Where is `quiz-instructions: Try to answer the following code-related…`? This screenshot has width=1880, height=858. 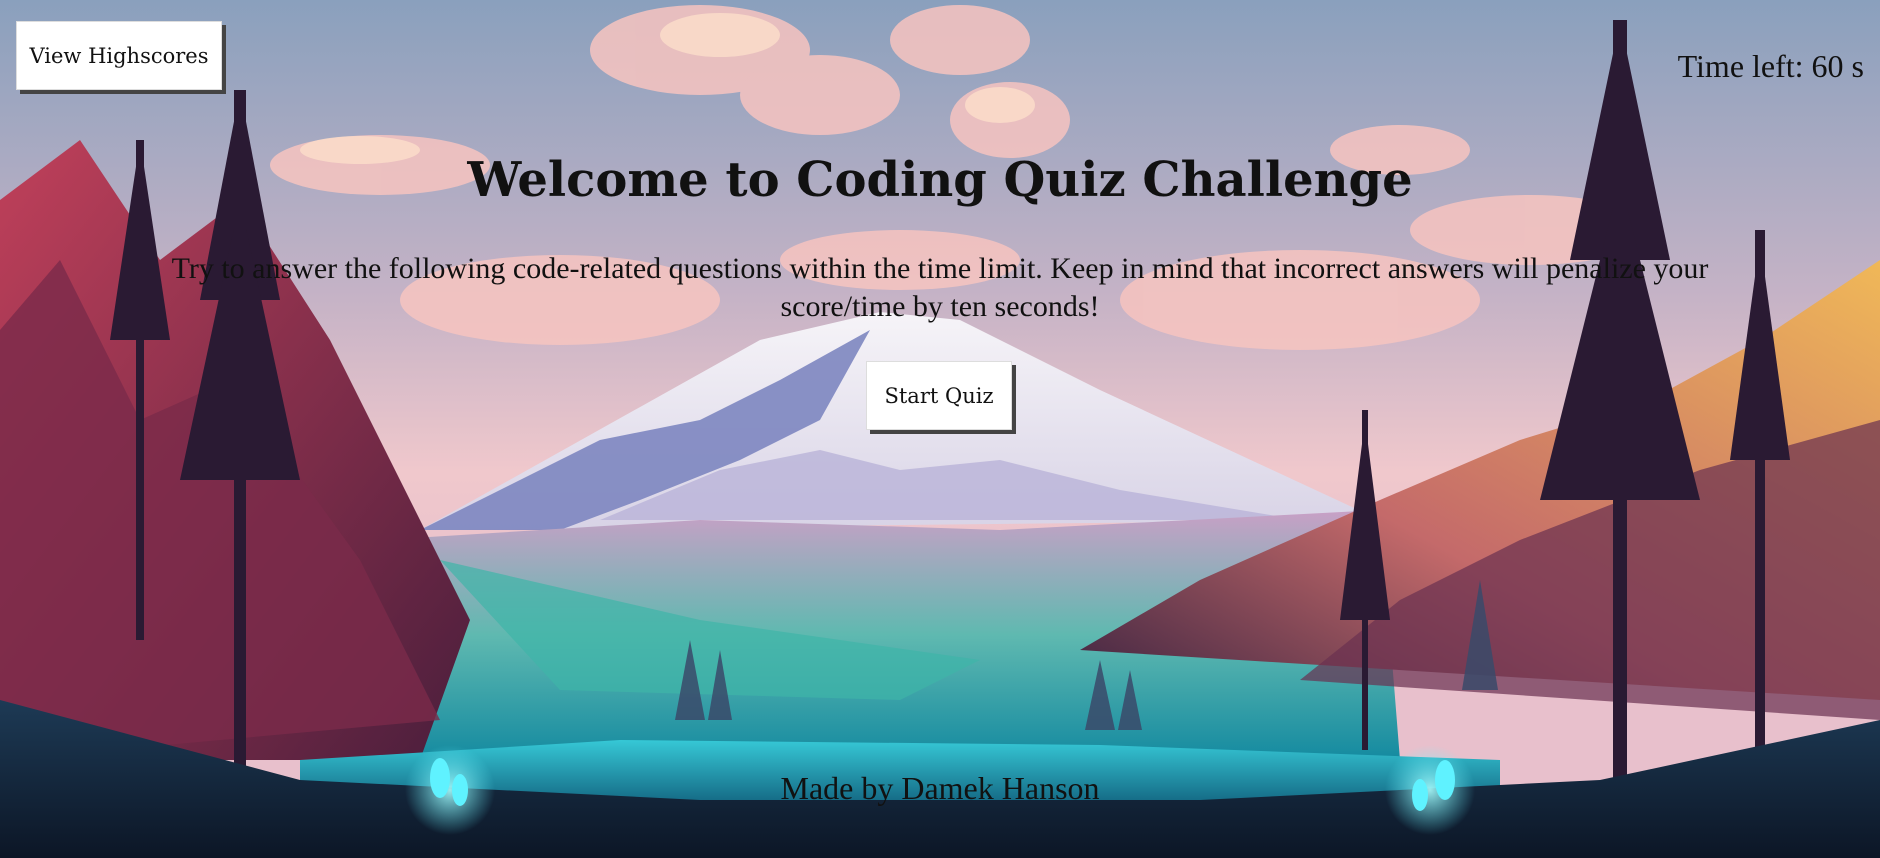 quiz-instructions: Try to answer the following code-related… is located at coordinates (940, 287).